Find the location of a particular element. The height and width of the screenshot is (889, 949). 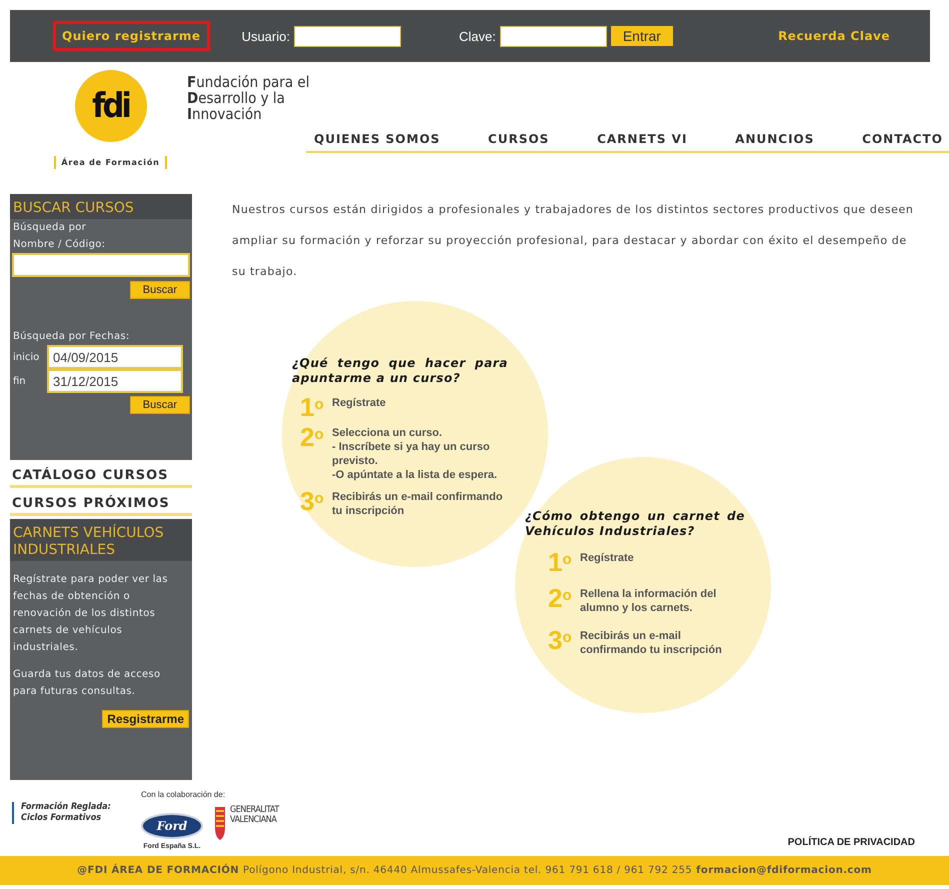

coat-of-arms-icon is located at coordinates (220, 823).